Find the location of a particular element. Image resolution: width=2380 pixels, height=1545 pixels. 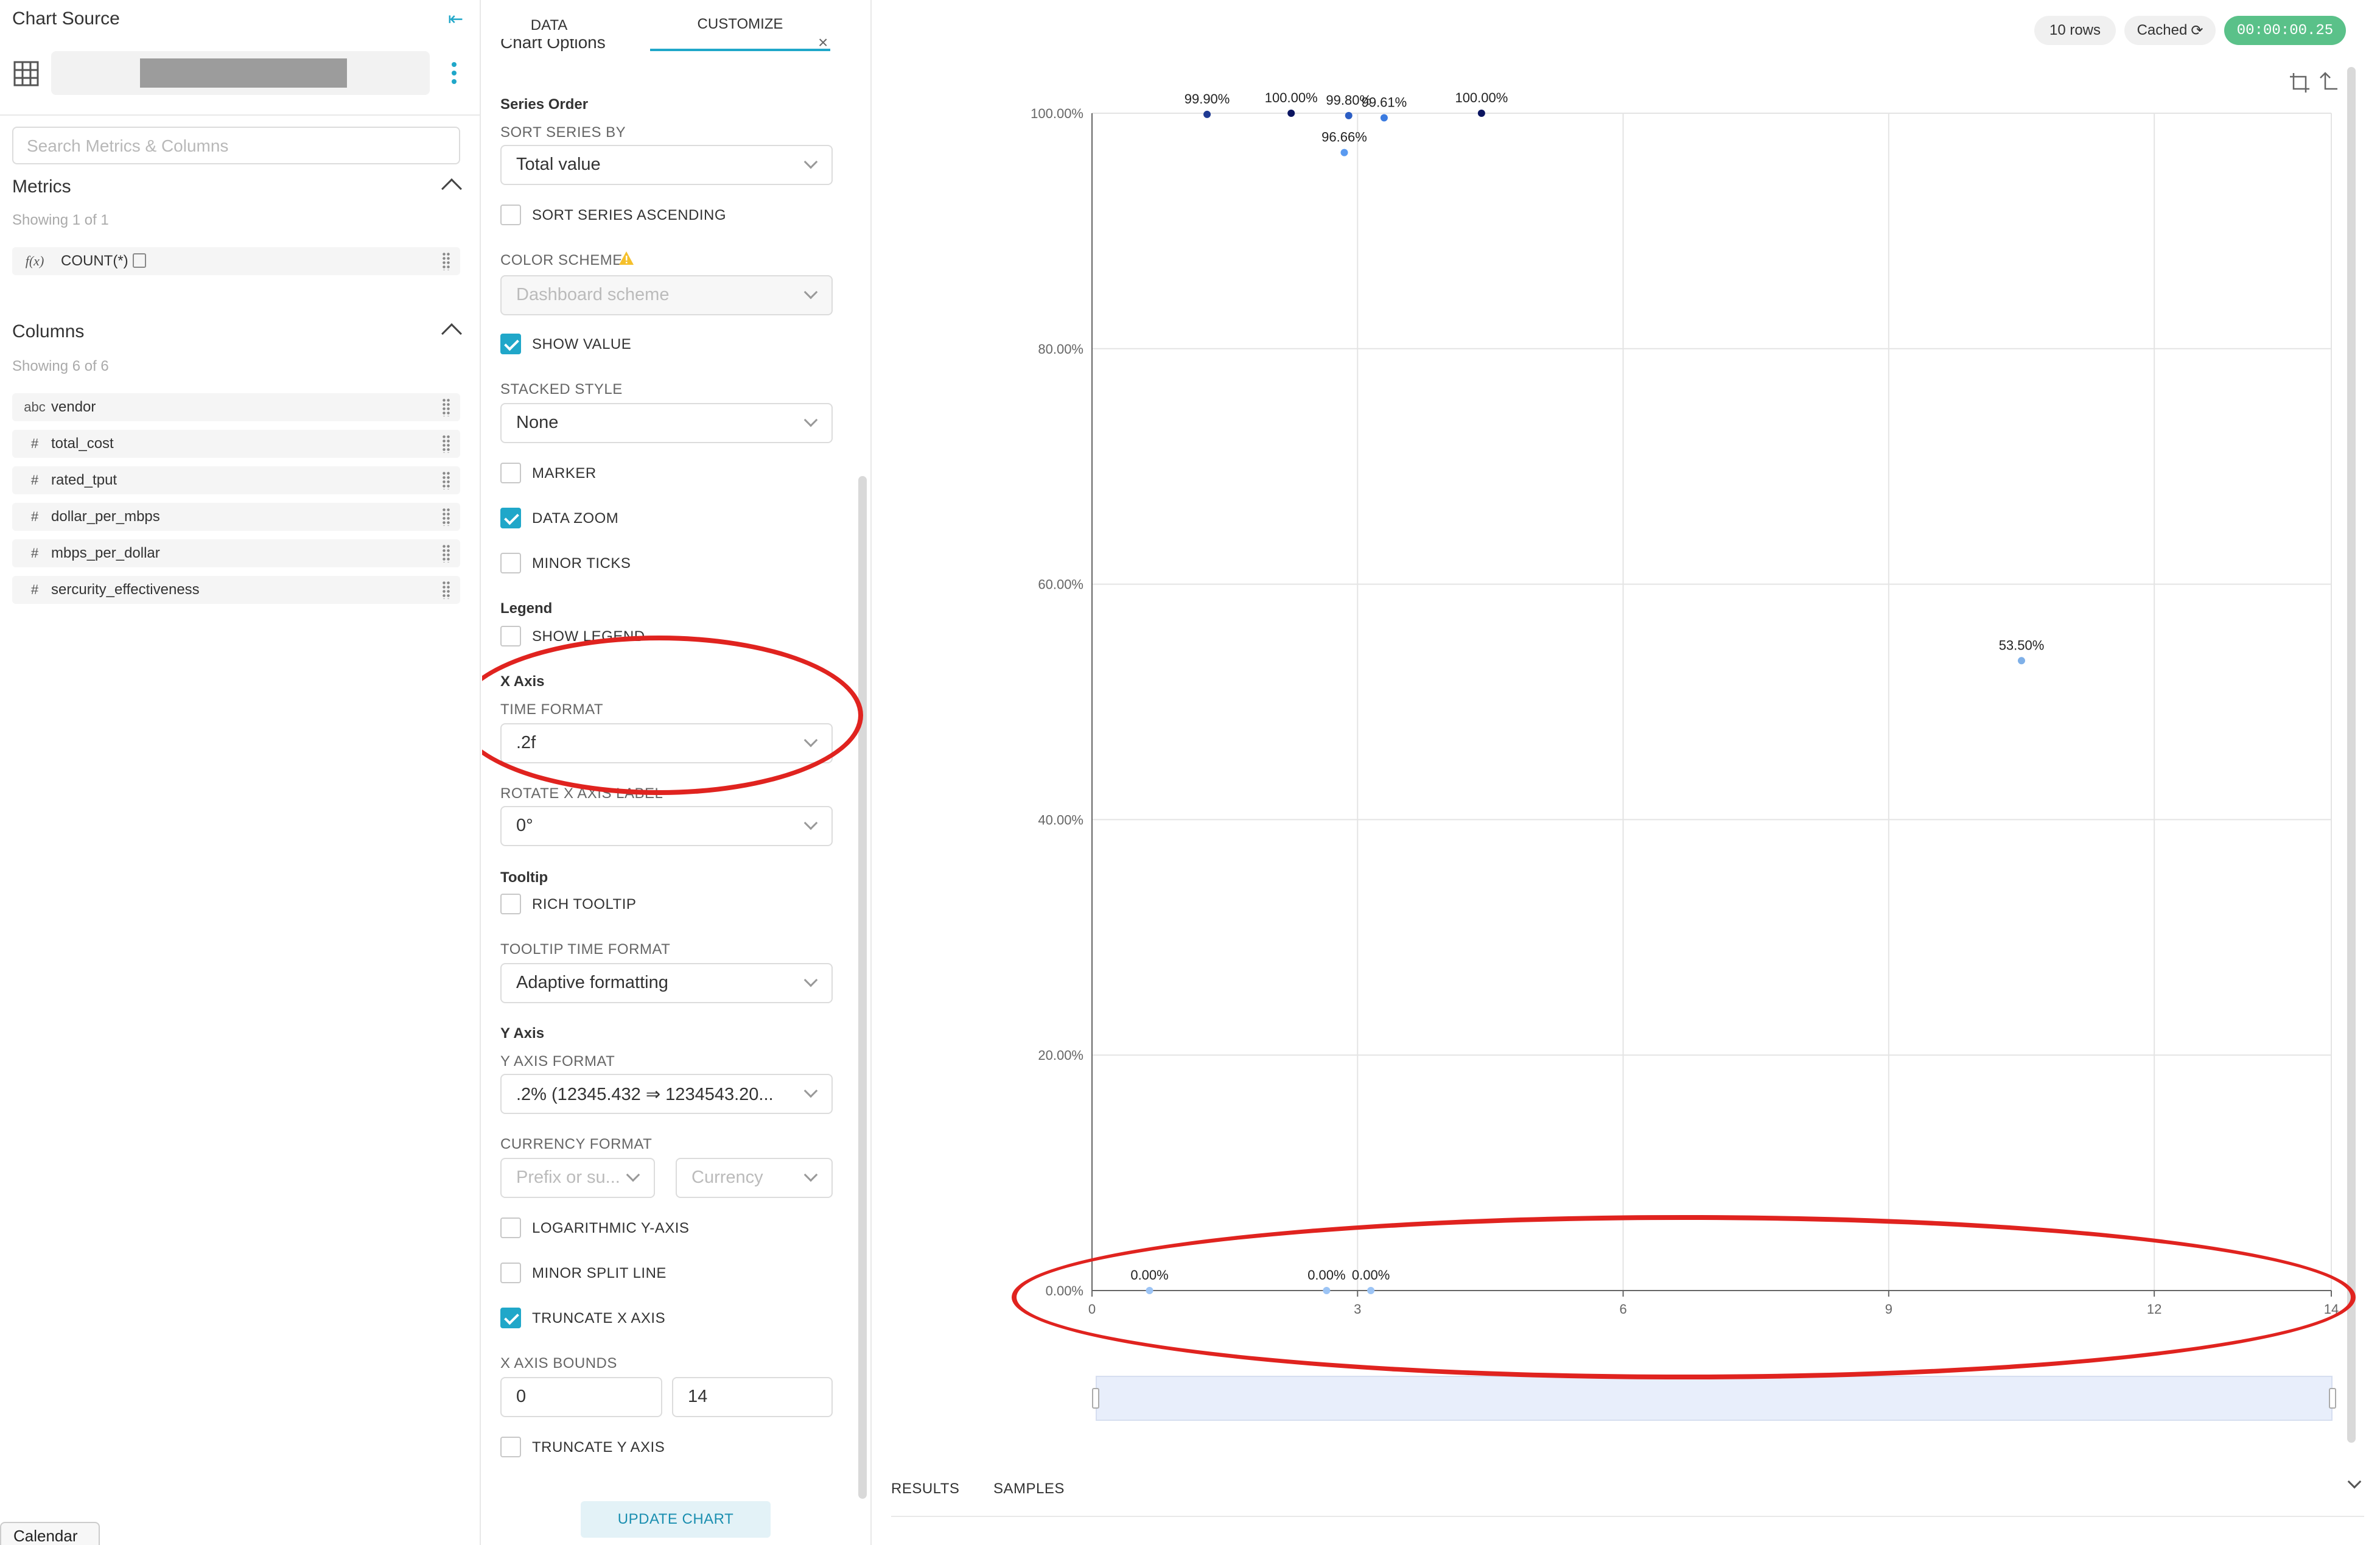

log-y-axis-checkbox is located at coordinates (511, 1227).